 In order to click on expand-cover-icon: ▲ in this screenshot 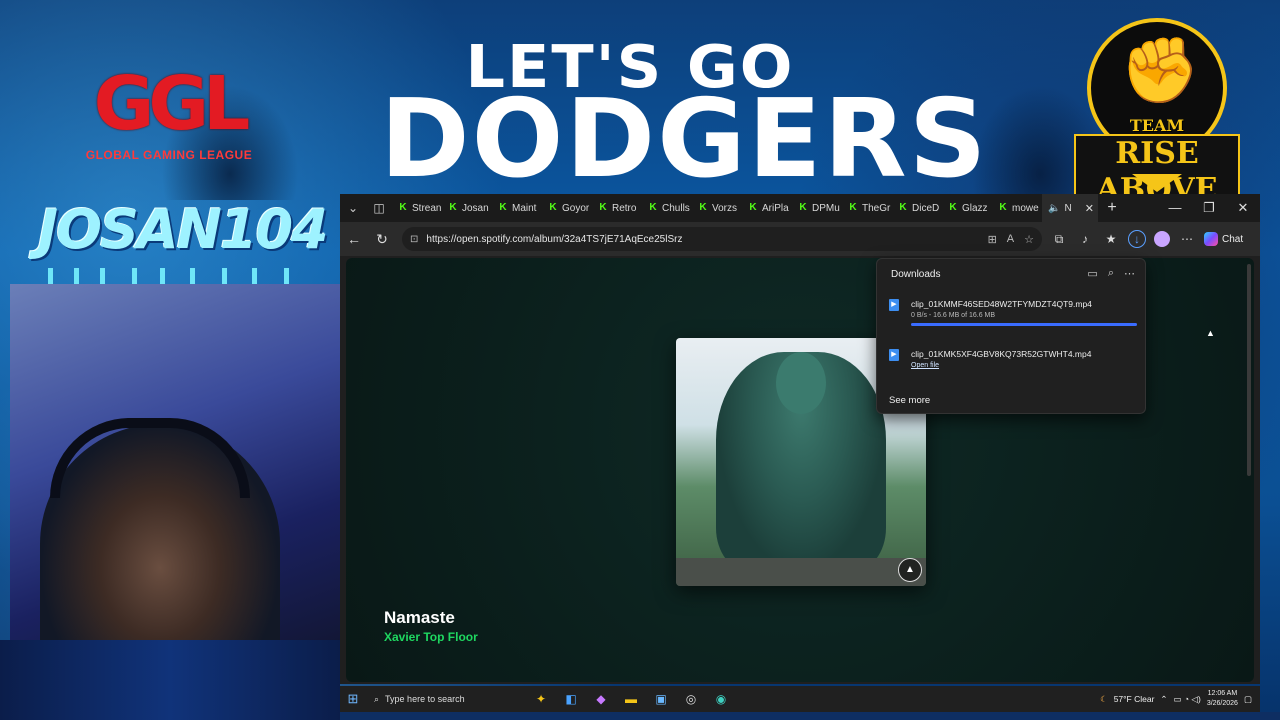, I will do `click(910, 570)`.